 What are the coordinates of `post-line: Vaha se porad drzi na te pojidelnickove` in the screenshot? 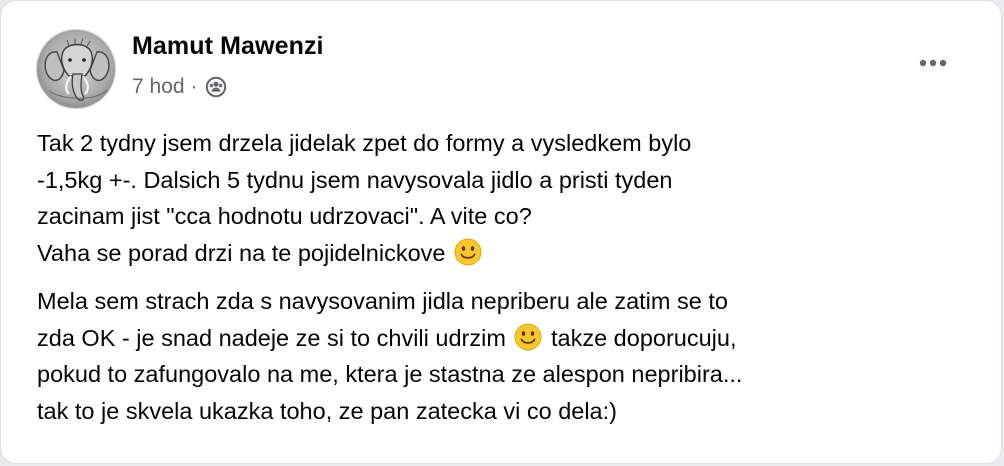 It's located at (507, 253).